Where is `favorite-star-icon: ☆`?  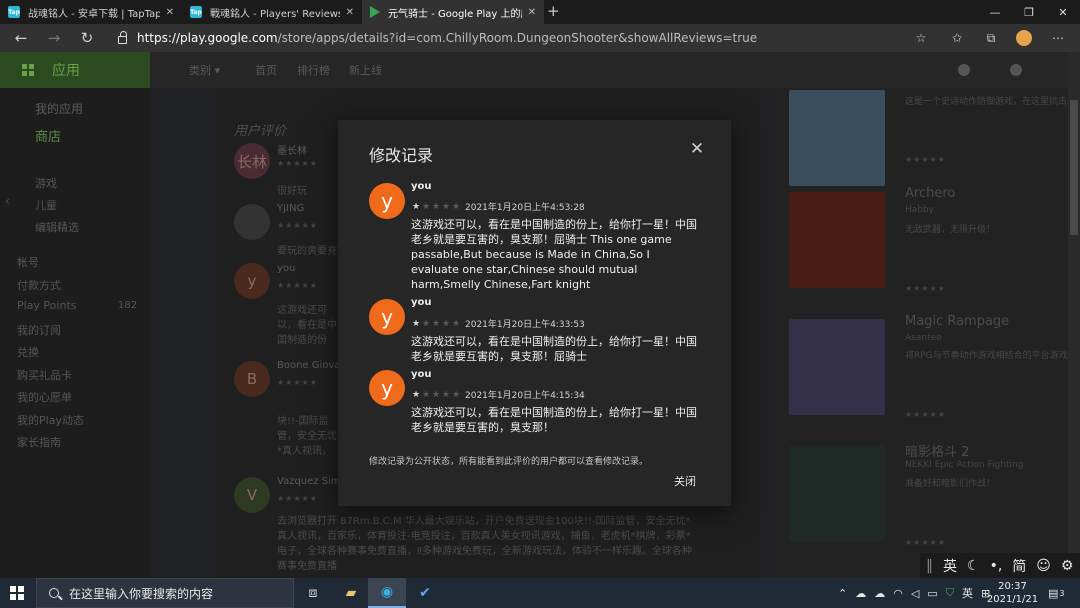
favorite-star-icon: ☆ is located at coordinates (921, 38).